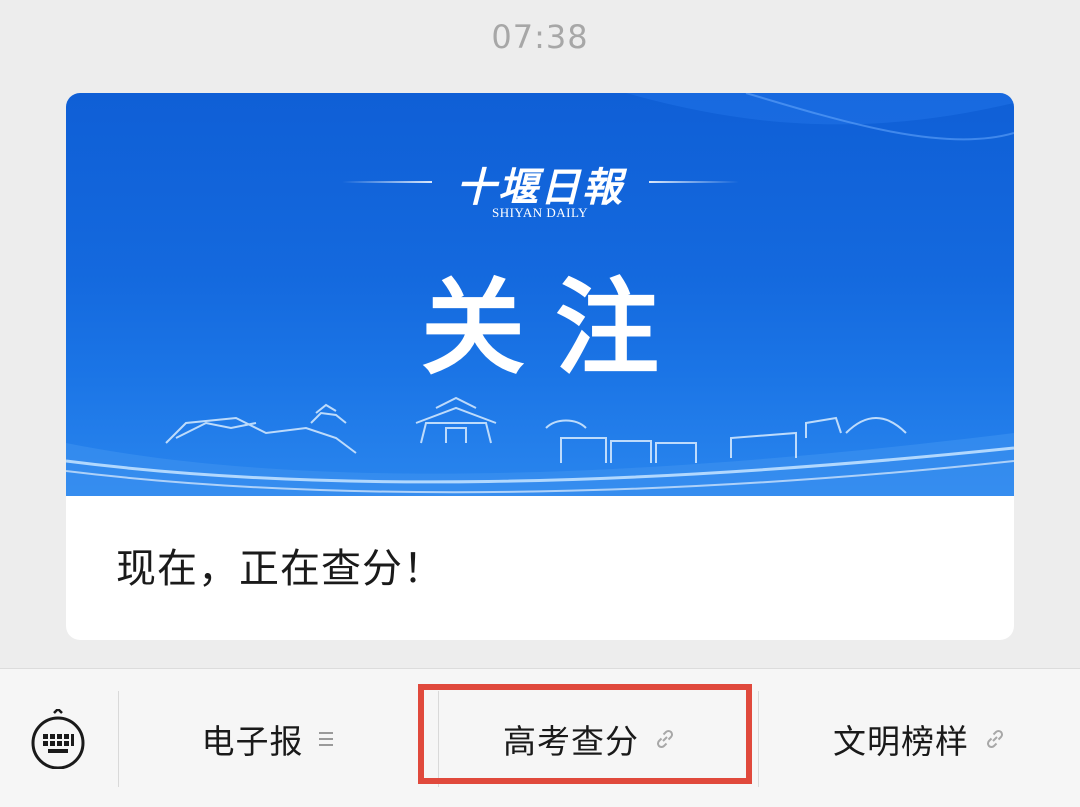 The image size is (1080, 807). What do you see at coordinates (280, 565) in the screenshot?
I see `article-title: 现在，正在查分！` at bounding box center [280, 565].